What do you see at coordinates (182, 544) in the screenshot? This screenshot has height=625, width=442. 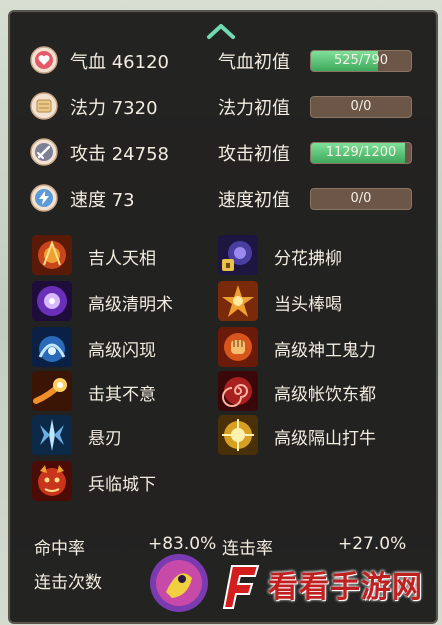 I see `hit-rate-value: +83.0%` at bounding box center [182, 544].